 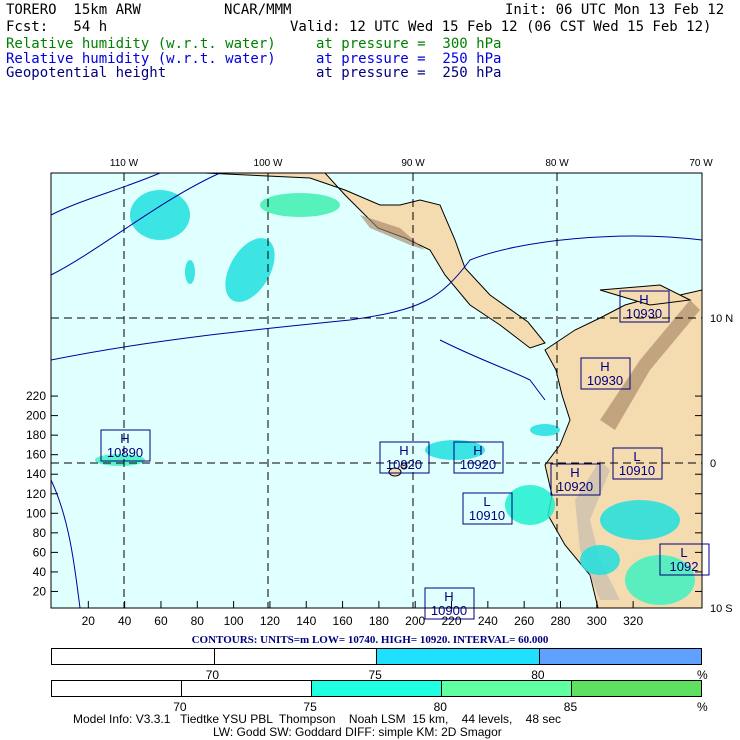 What do you see at coordinates (570, 707) in the screenshot?
I see `colorbar-label: 85` at bounding box center [570, 707].